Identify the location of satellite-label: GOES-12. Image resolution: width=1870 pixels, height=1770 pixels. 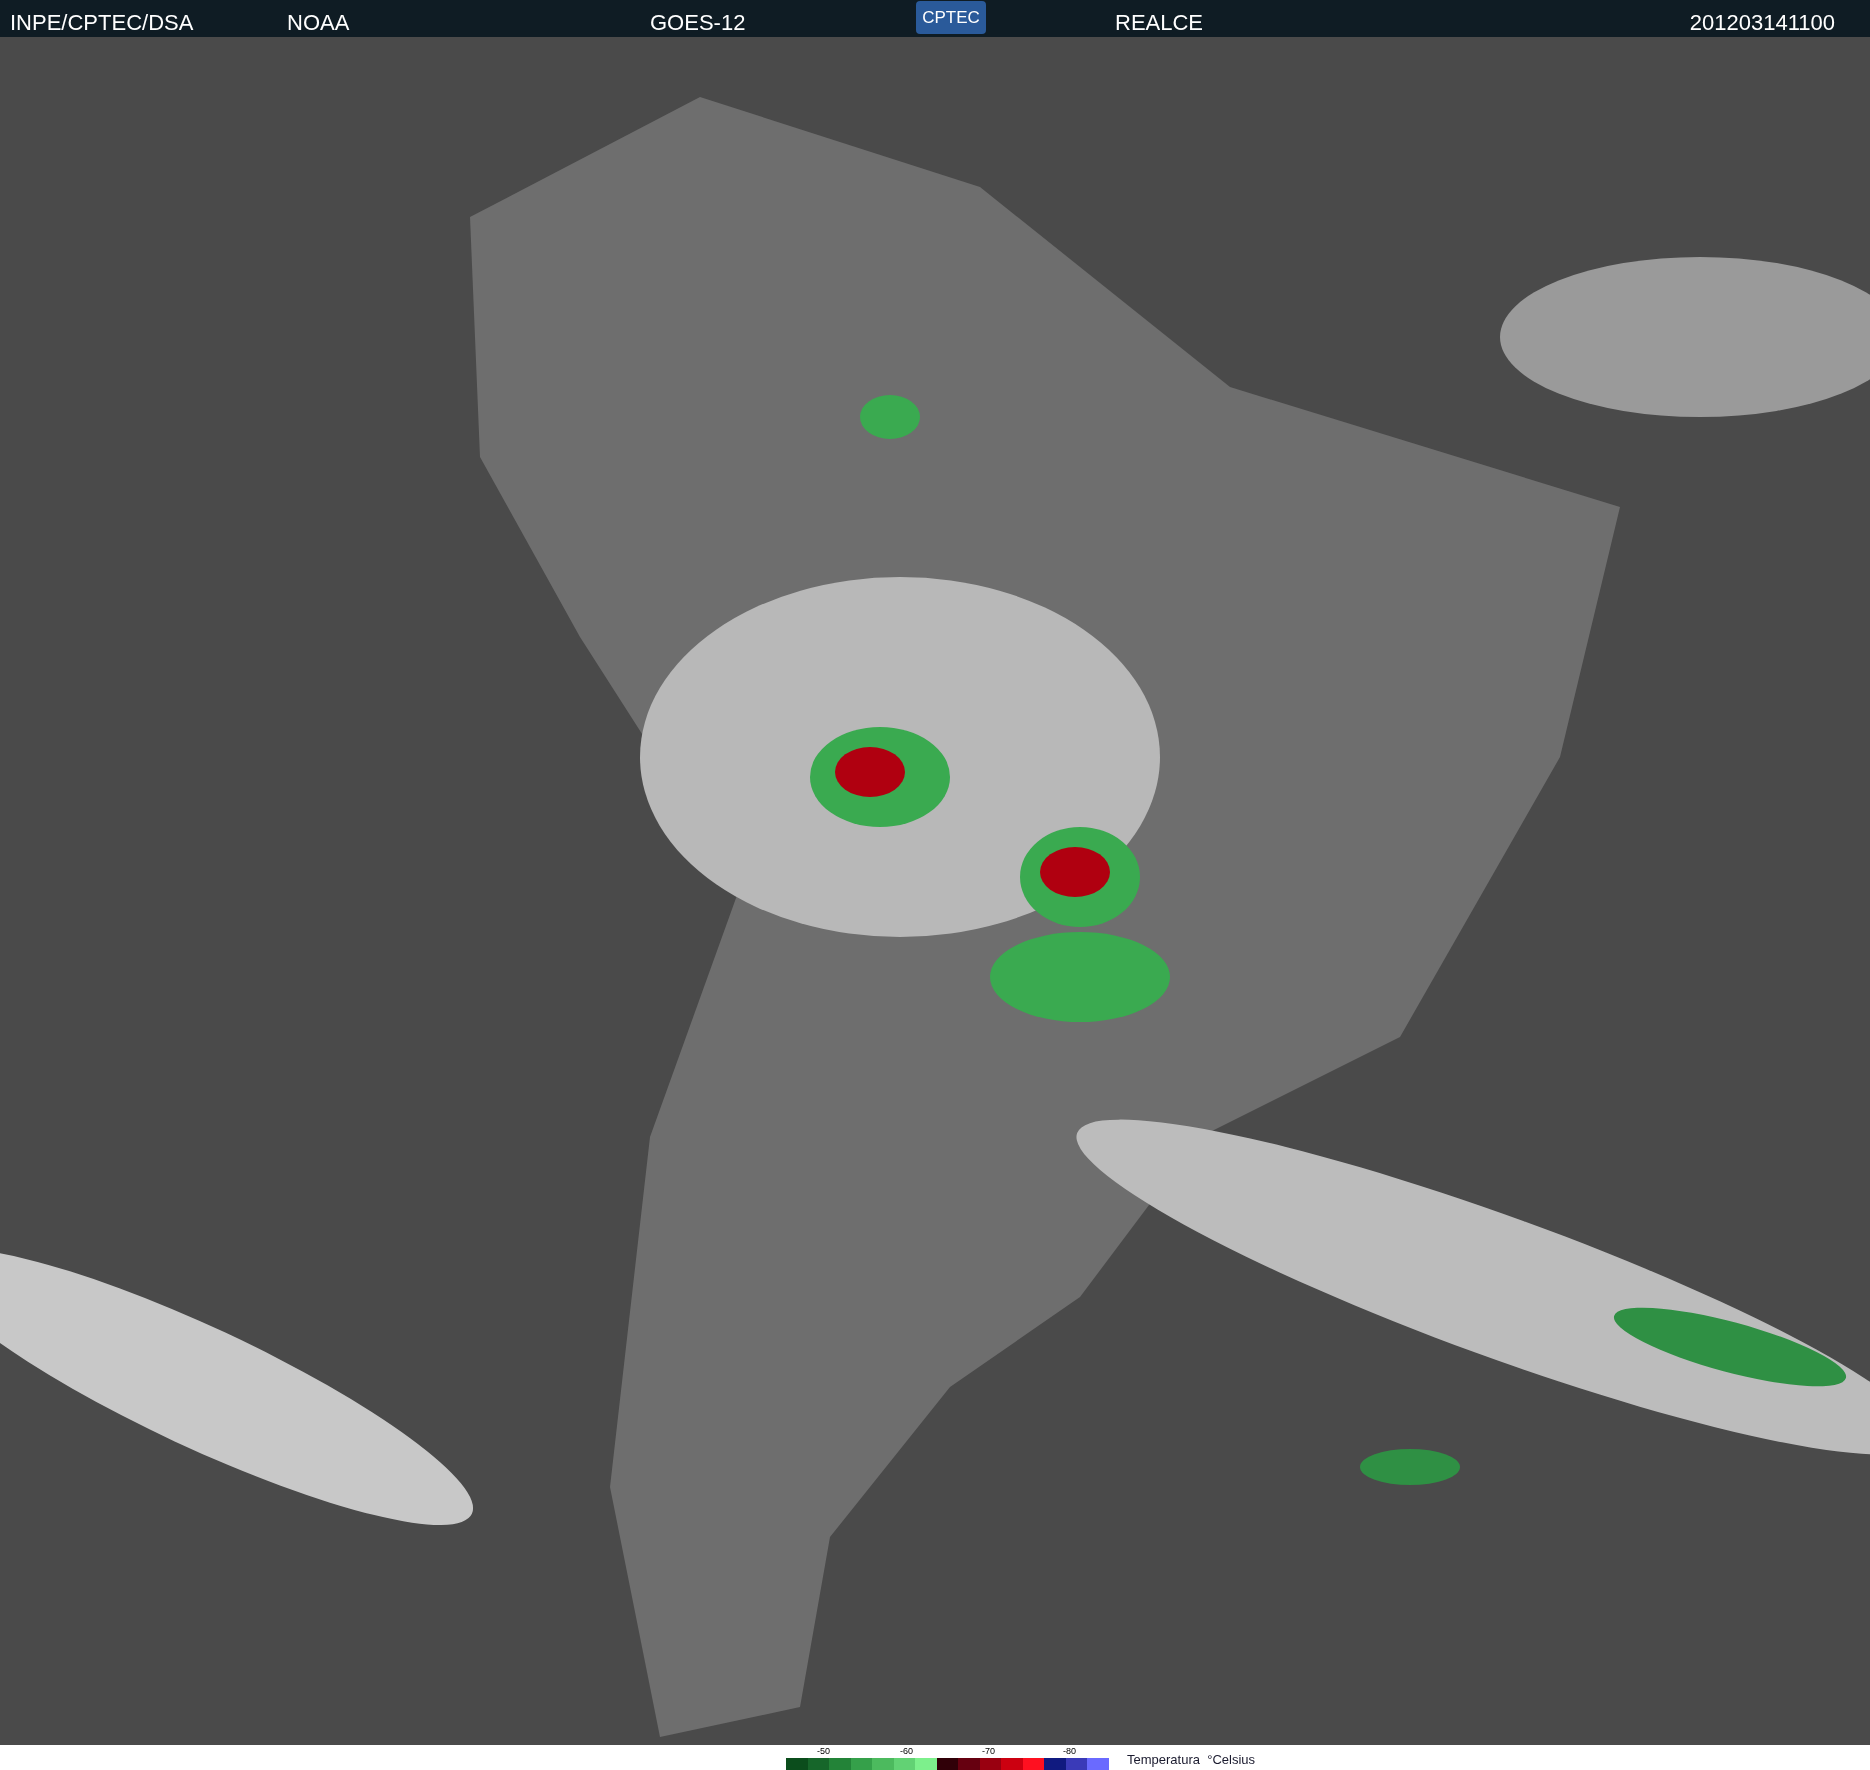
(698, 23).